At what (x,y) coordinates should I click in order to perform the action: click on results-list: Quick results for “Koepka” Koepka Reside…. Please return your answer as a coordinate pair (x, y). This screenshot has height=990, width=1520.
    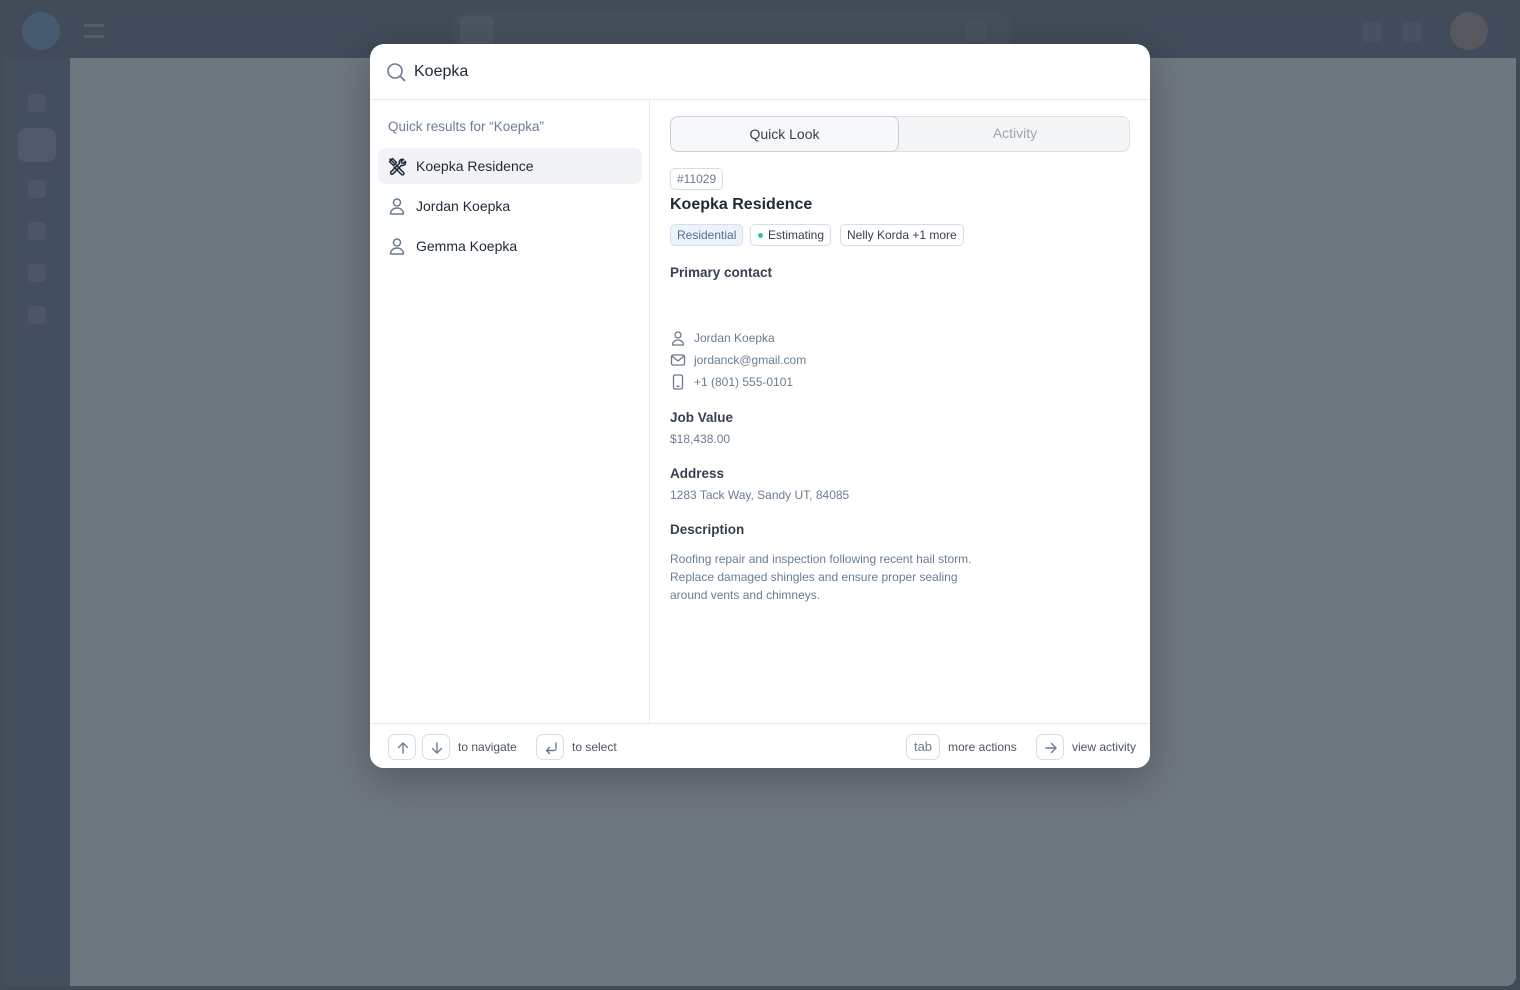
    Looking at the image, I should click on (510, 411).